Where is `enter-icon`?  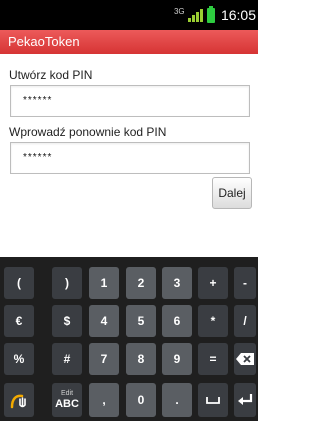 enter-icon is located at coordinates (245, 399).